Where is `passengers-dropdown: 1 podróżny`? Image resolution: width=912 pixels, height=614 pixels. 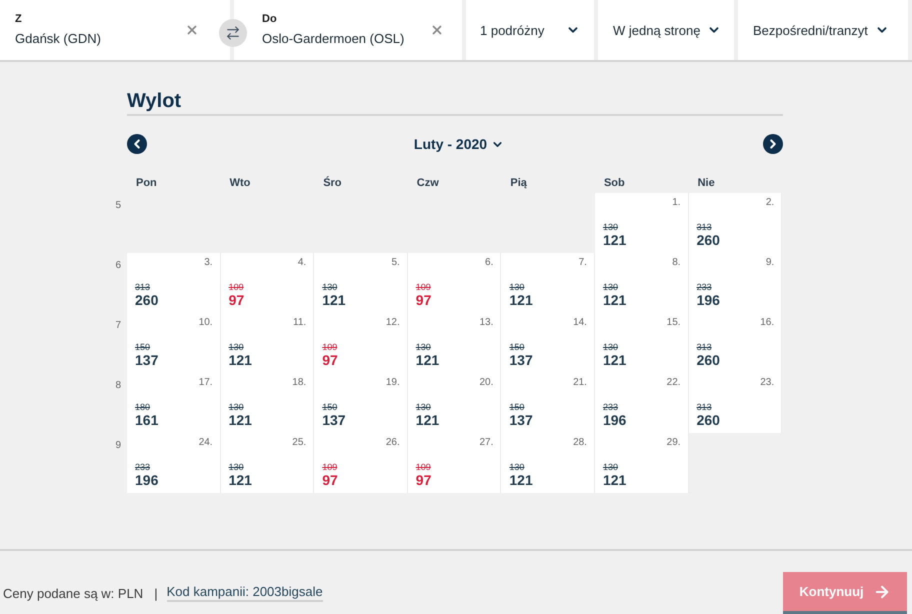
passengers-dropdown: 1 podróżny is located at coordinates (530, 30).